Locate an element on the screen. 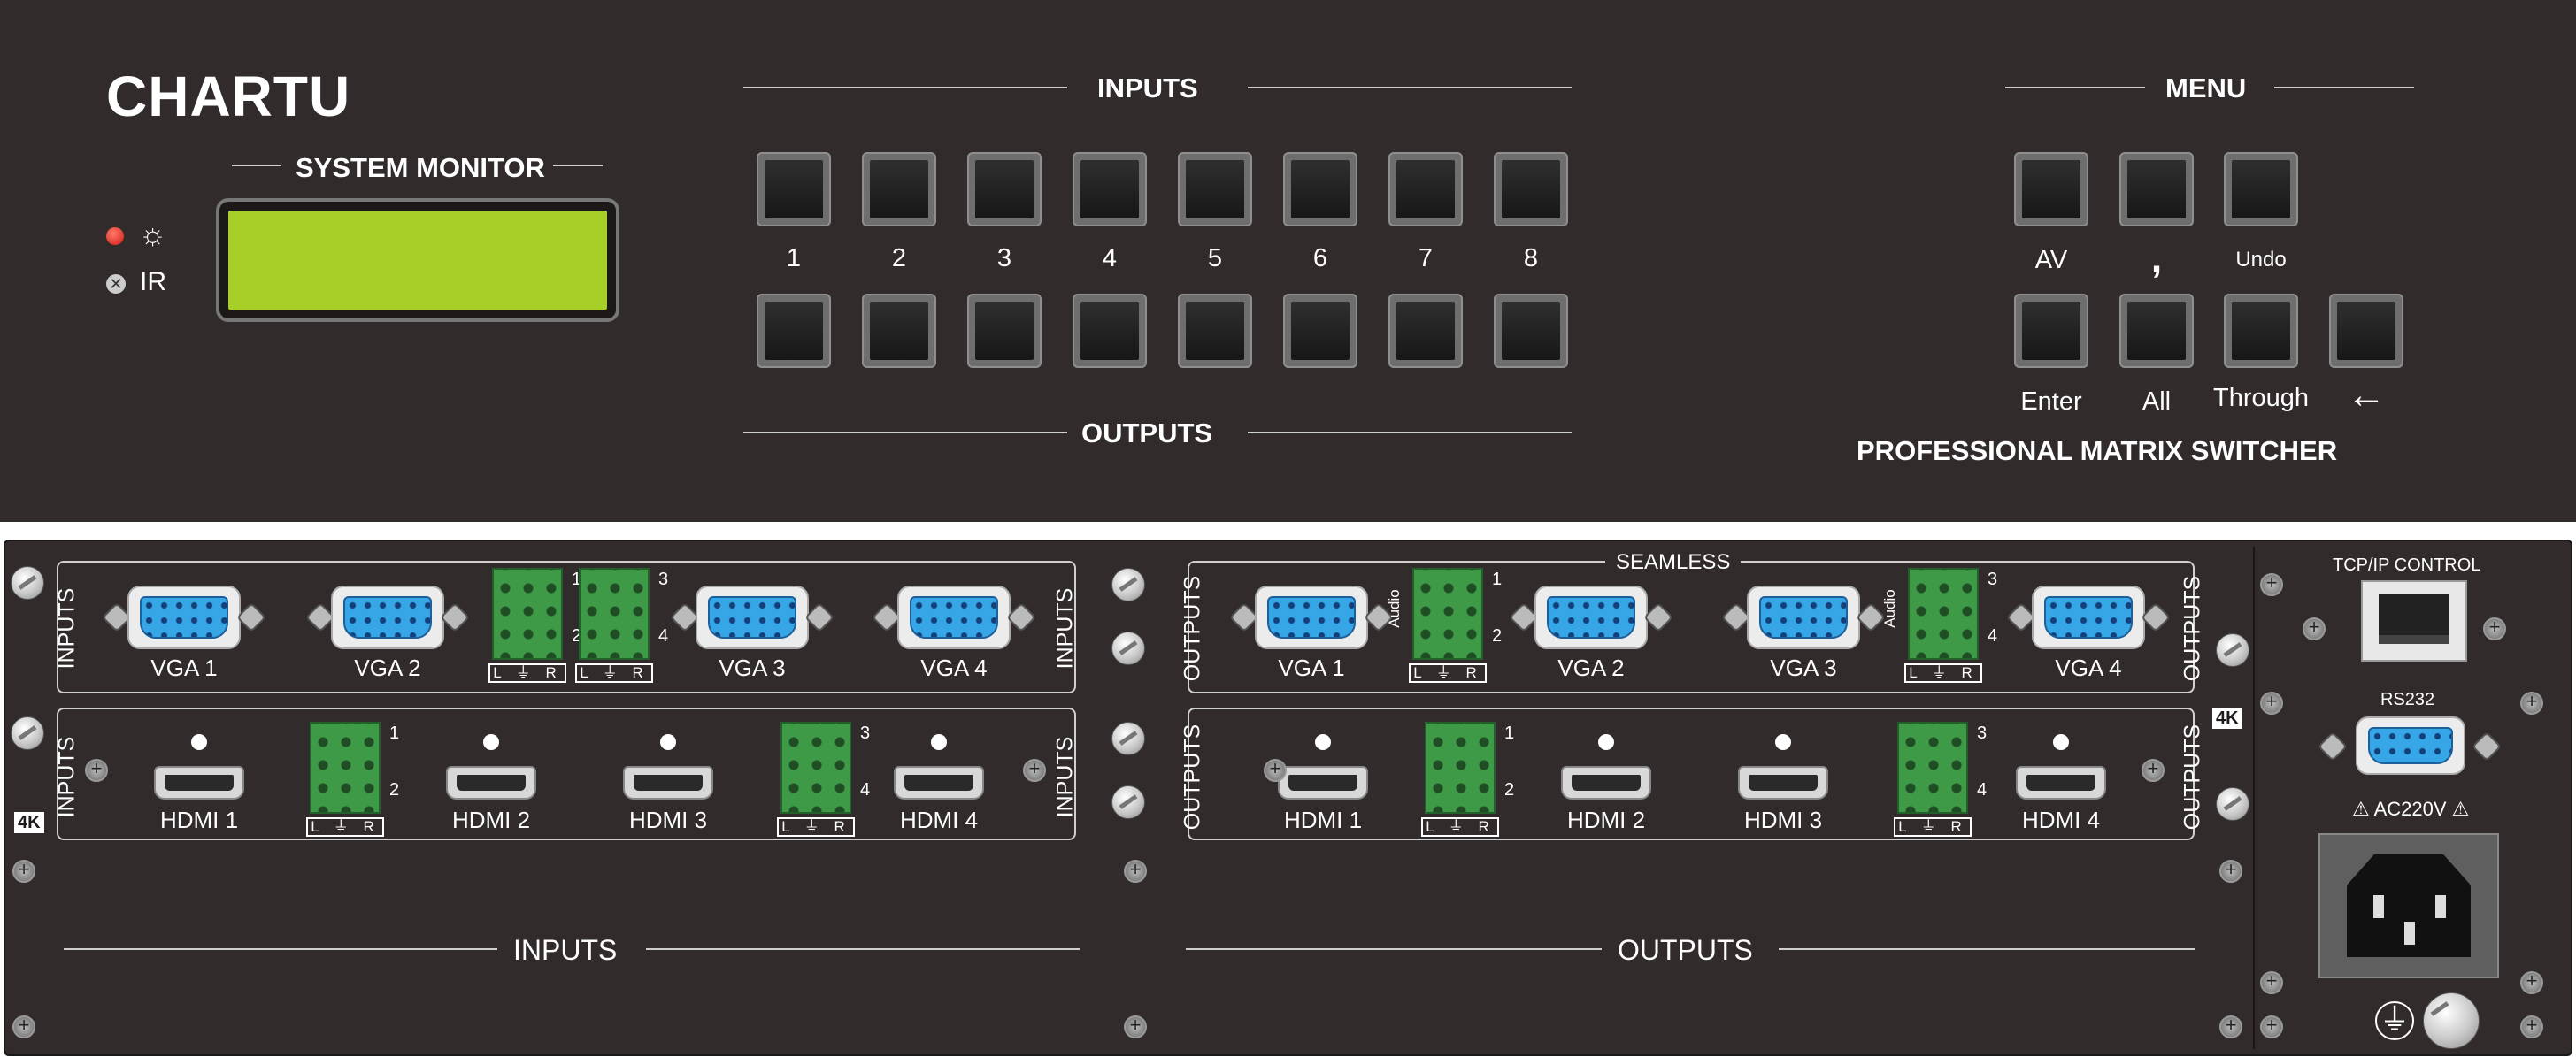 This screenshot has width=2576, height=1057. vga-in-label-1: VGA 1 is located at coordinates (184, 668).